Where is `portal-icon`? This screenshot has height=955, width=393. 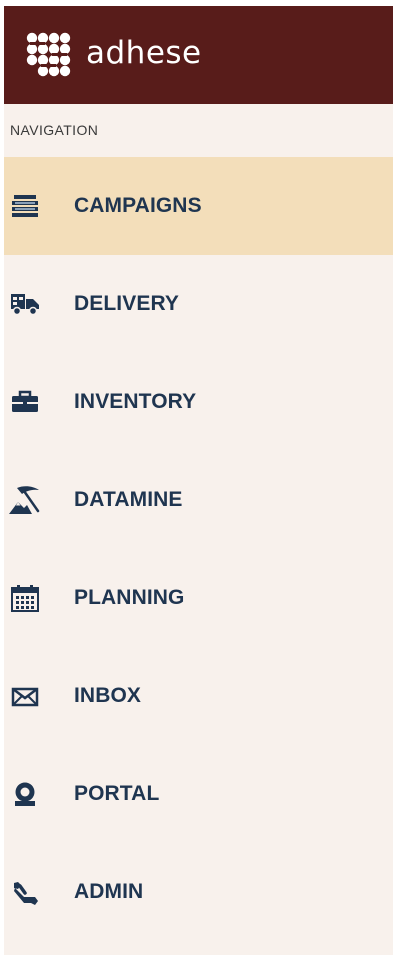 portal-icon is located at coordinates (25, 794).